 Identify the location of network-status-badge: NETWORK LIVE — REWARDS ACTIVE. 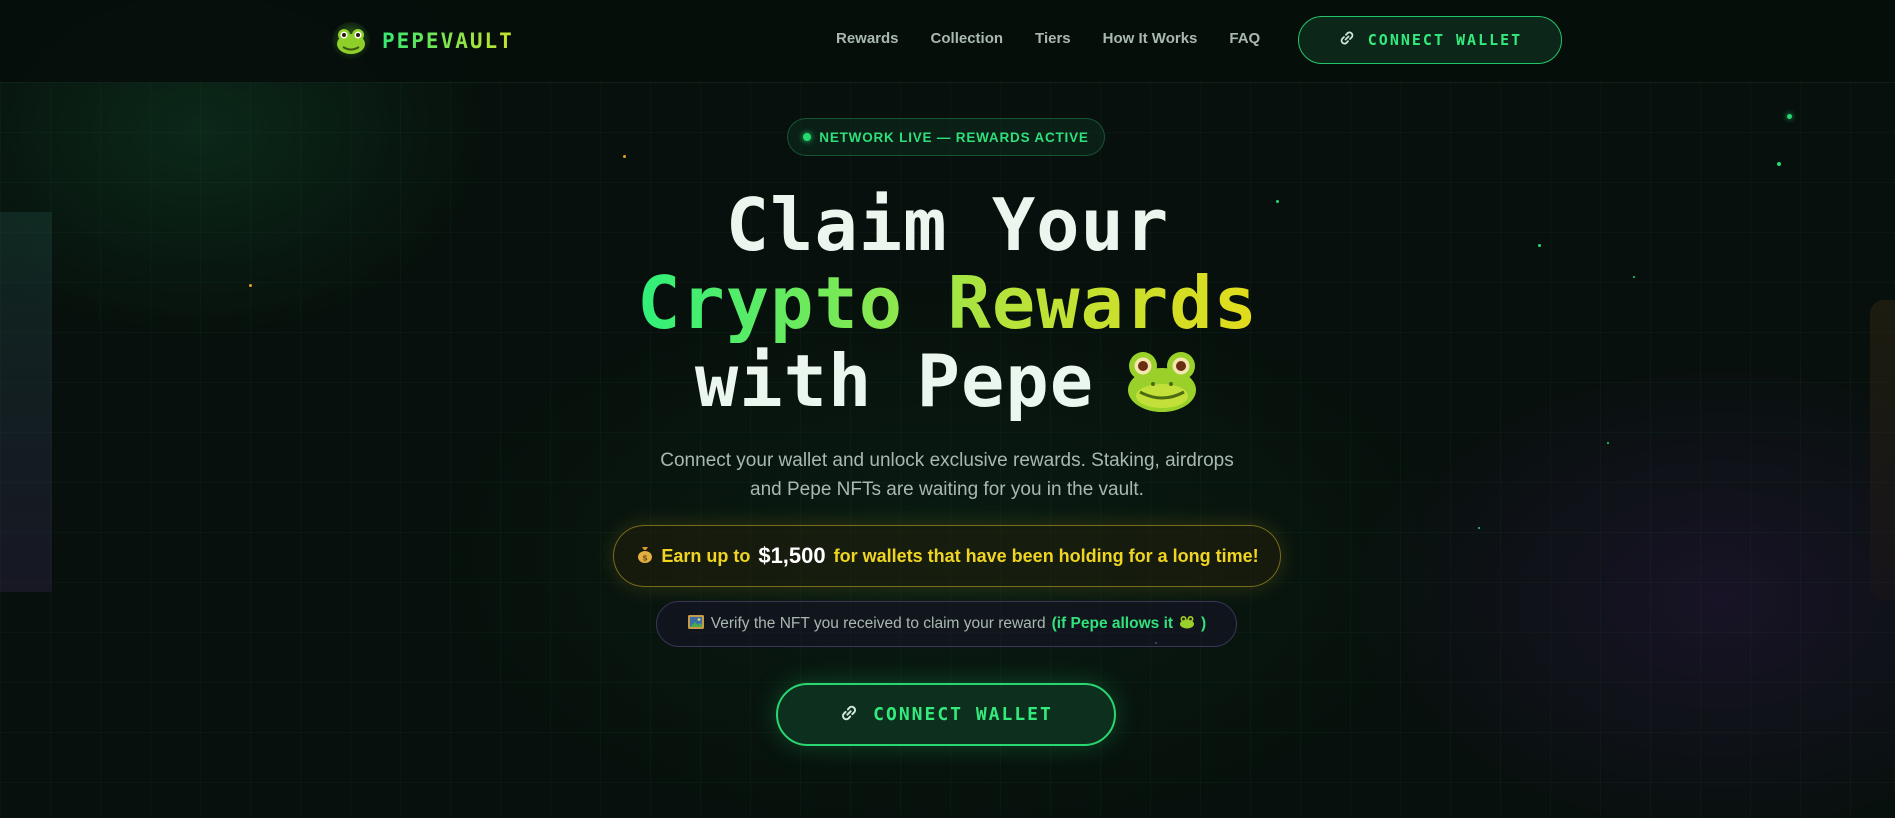
(946, 137).